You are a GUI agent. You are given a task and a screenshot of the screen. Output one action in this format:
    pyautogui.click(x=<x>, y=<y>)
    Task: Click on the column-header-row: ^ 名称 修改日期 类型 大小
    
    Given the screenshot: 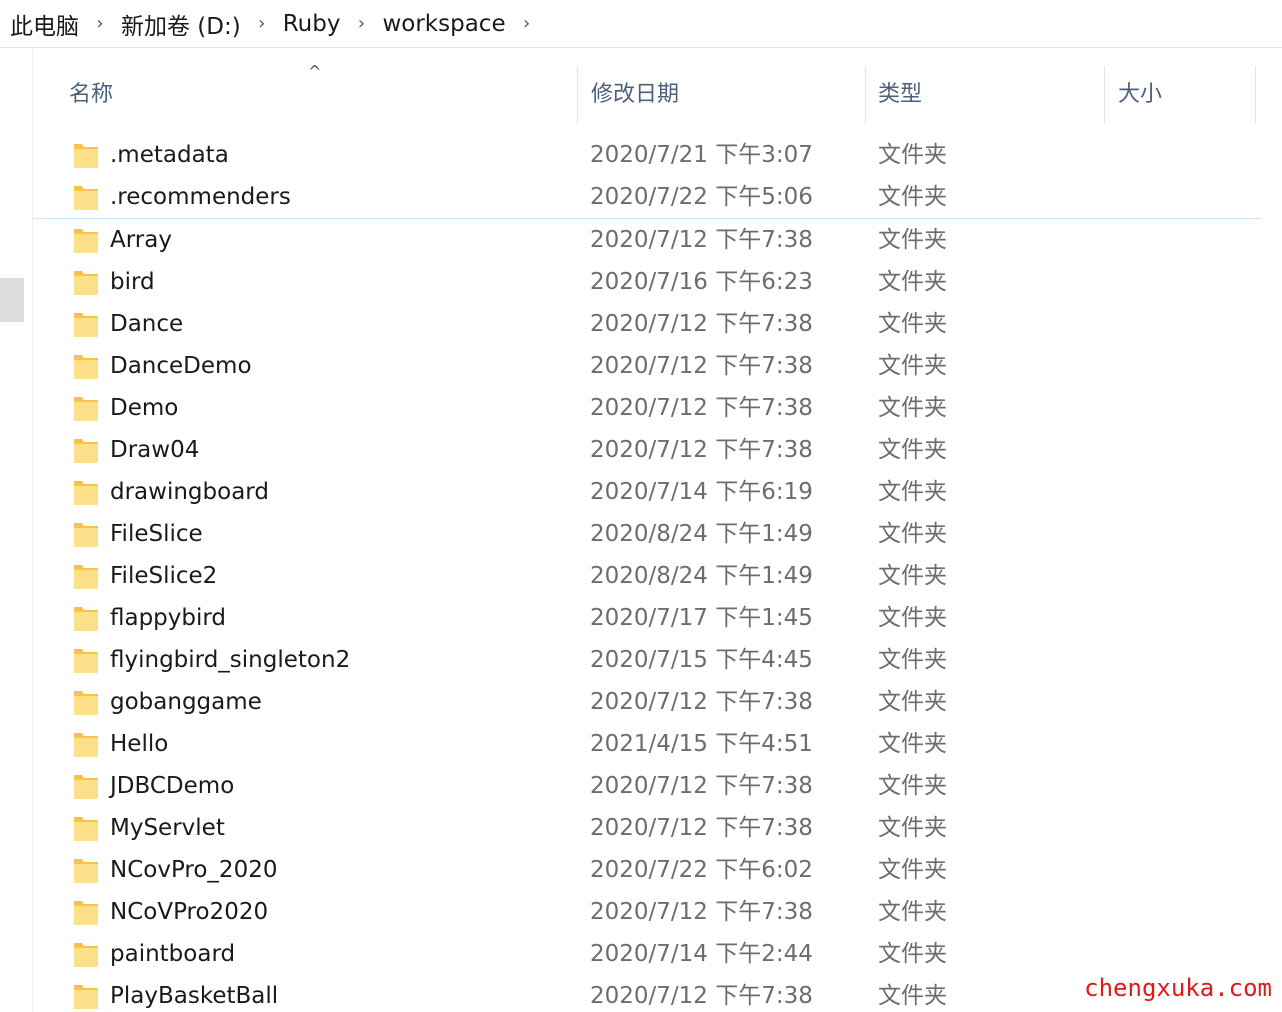 What is the action you would take?
    pyautogui.click(x=650, y=92)
    